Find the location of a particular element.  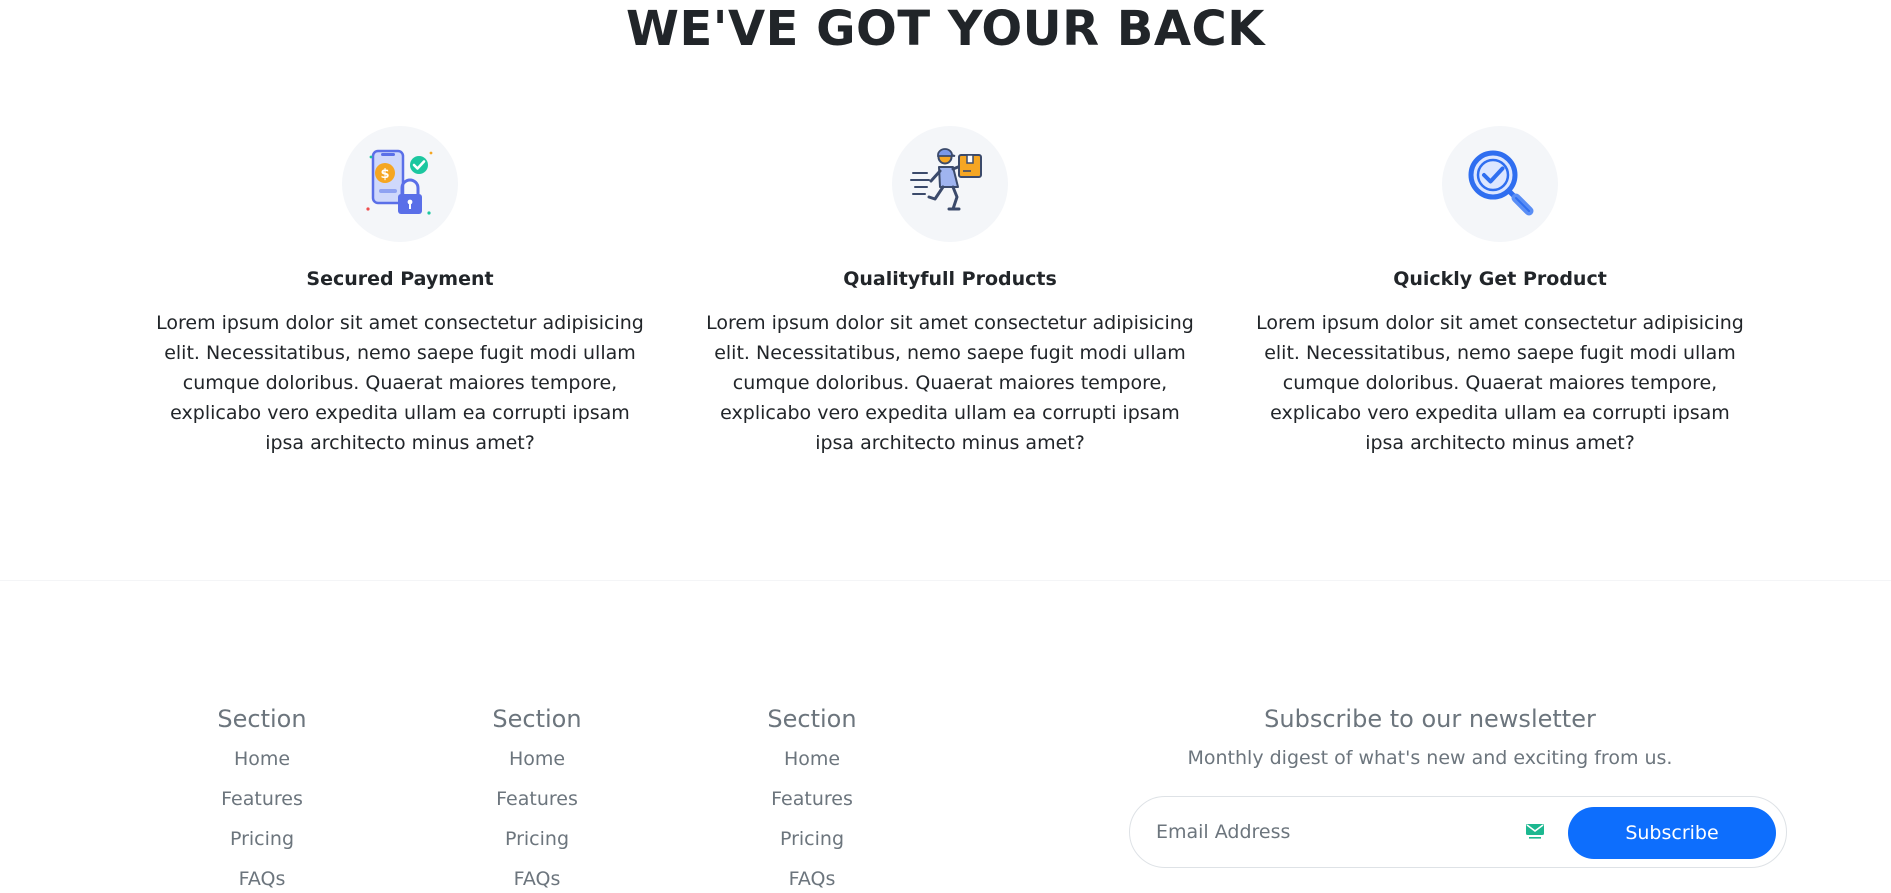

feature-title: Quickly Get Product is located at coordinates (1500, 279).